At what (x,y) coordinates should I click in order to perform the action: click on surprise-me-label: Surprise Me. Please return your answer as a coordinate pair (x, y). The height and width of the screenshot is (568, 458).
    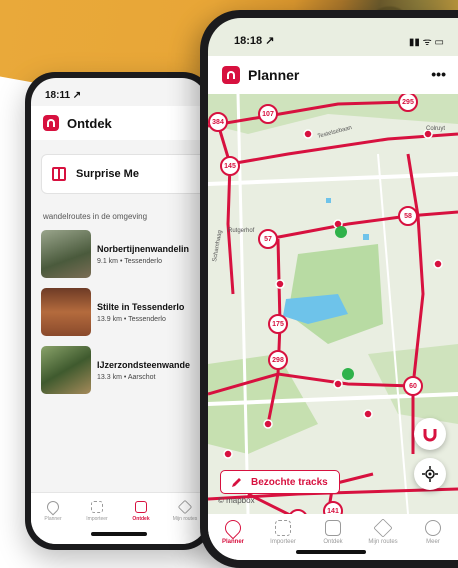
    Looking at the image, I should click on (107, 174).